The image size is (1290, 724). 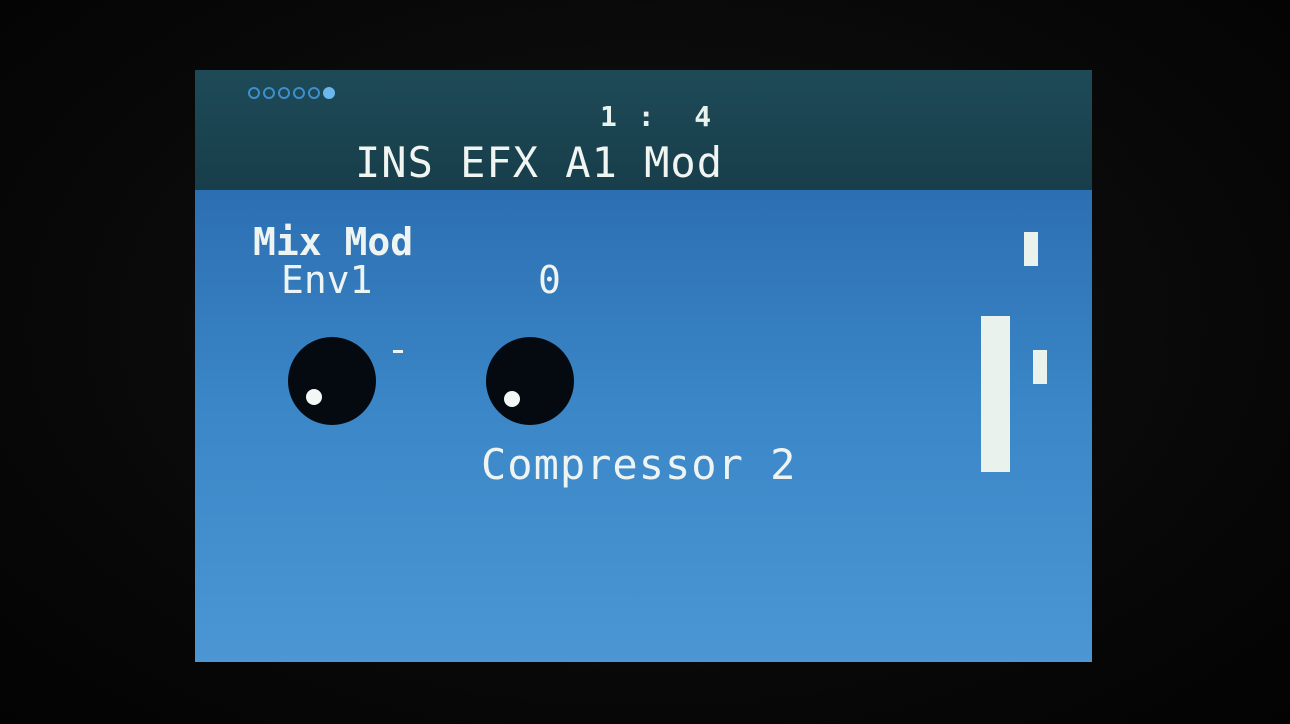 I want to click on page-indicator, so click(x=291, y=93).